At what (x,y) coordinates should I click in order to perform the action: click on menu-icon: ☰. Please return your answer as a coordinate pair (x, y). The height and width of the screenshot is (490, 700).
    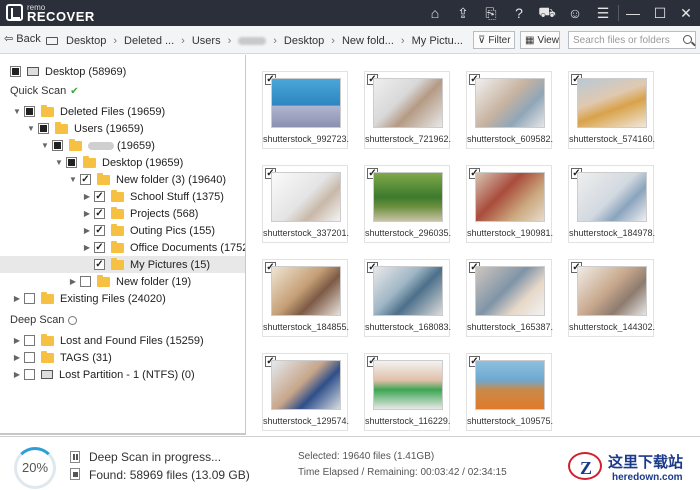
    Looking at the image, I should click on (603, 13).